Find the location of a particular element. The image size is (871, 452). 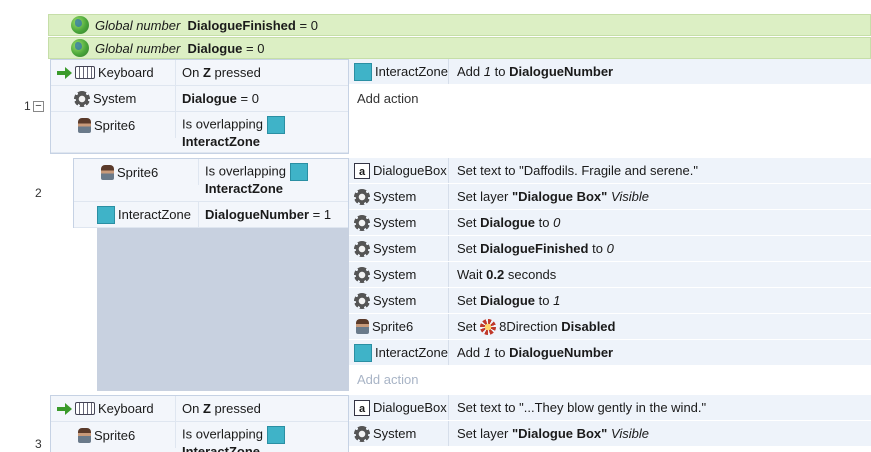

action-text: Set Dialogue to 1 is located at coordinates (509, 300).